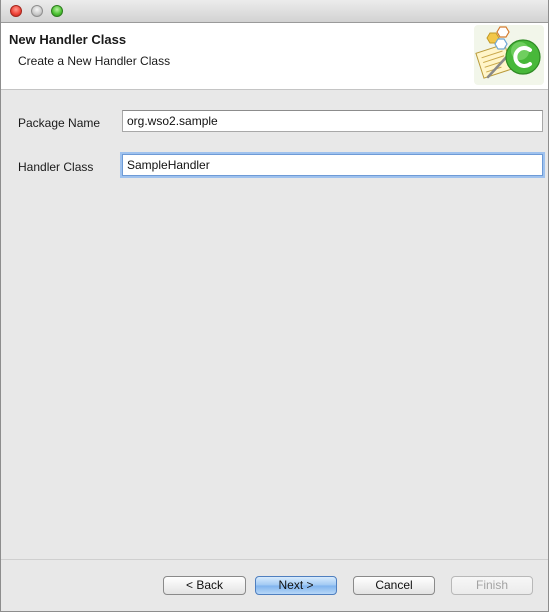  What do you see at coordinates (332, 165) in the screenshot?
I see `handler-class-input` at bounding box center [332, 165].